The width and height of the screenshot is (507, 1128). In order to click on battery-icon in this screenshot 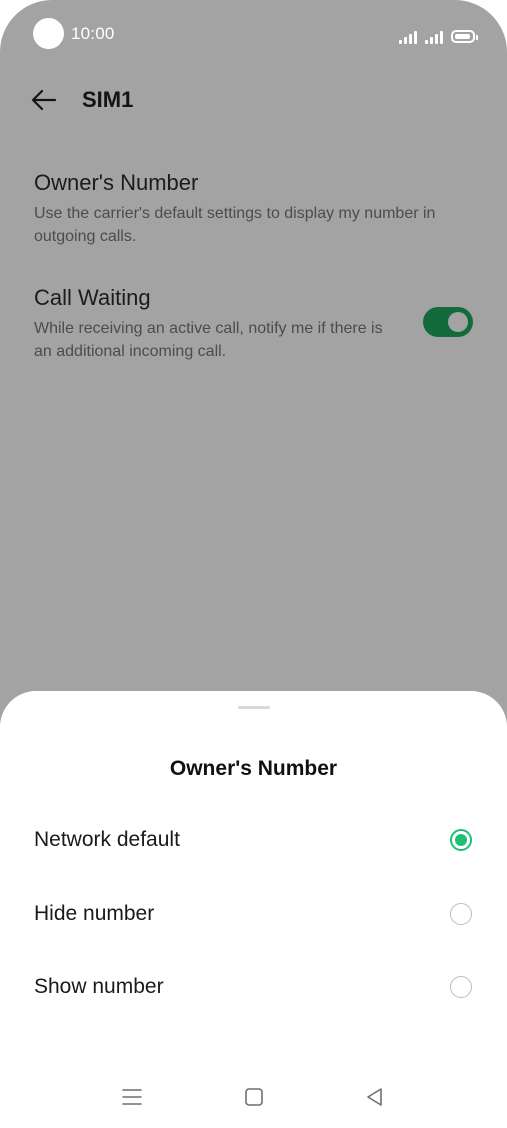, I will do `click(464, 36)`.